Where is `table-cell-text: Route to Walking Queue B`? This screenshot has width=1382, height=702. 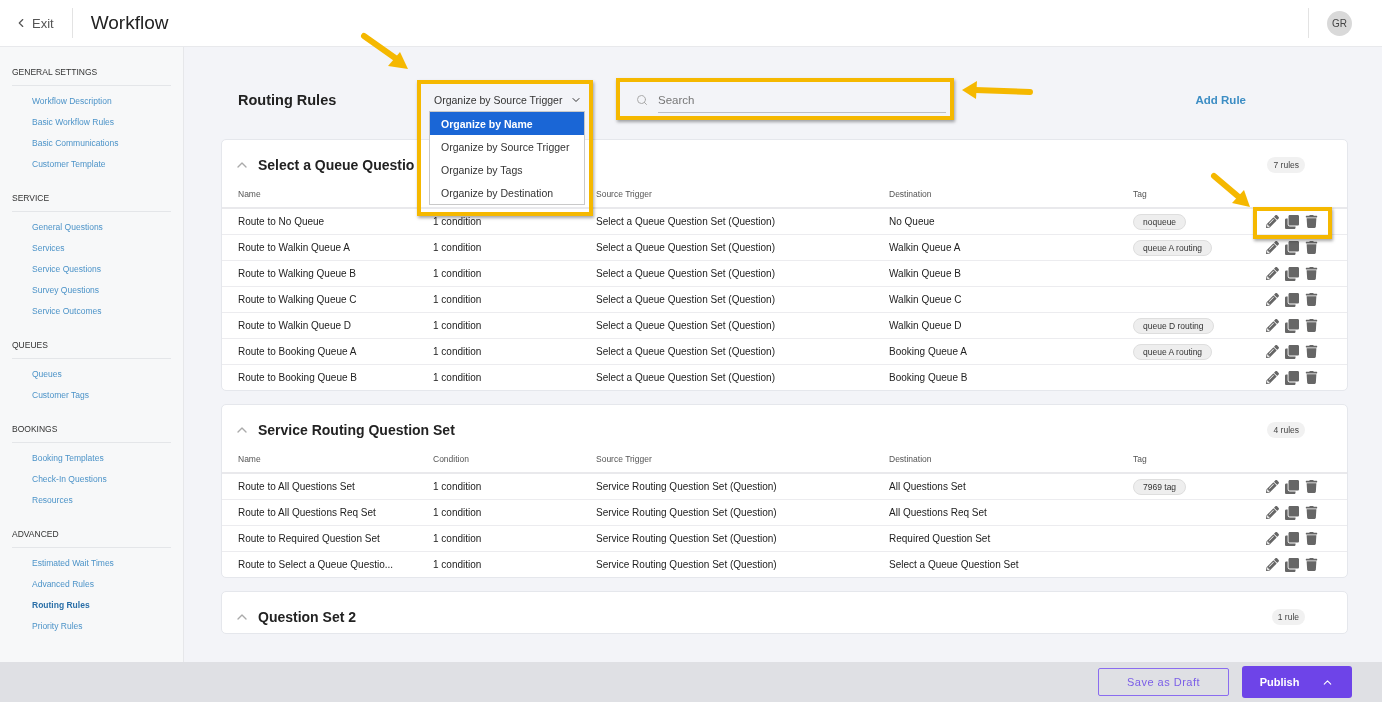 table-cell-text: Route to Walking Queue B is located at coordinates (298, 273).